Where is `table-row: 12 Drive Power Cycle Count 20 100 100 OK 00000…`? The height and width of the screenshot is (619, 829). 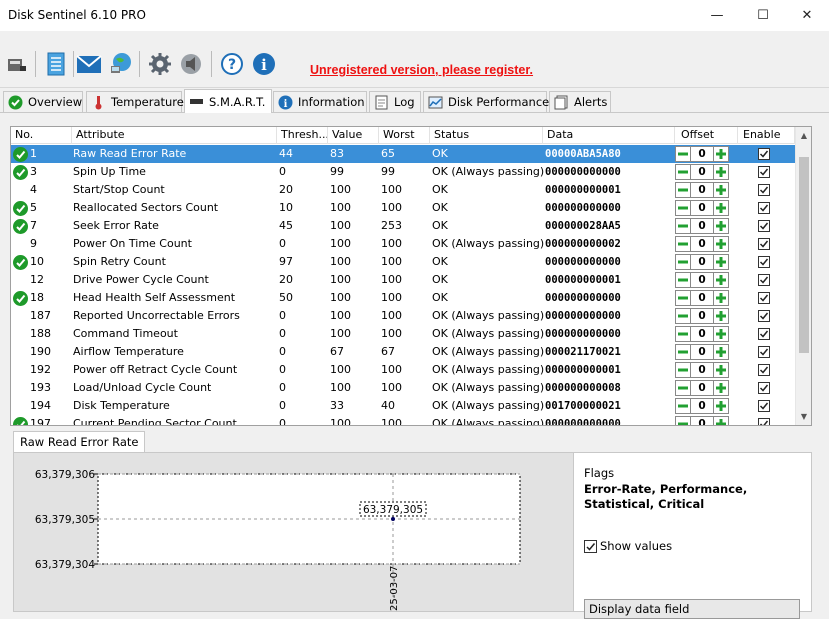 table-row: 12 Drive Power Cycle Count 20 100 100 OK 00000… is located at coordinates (403, 280).